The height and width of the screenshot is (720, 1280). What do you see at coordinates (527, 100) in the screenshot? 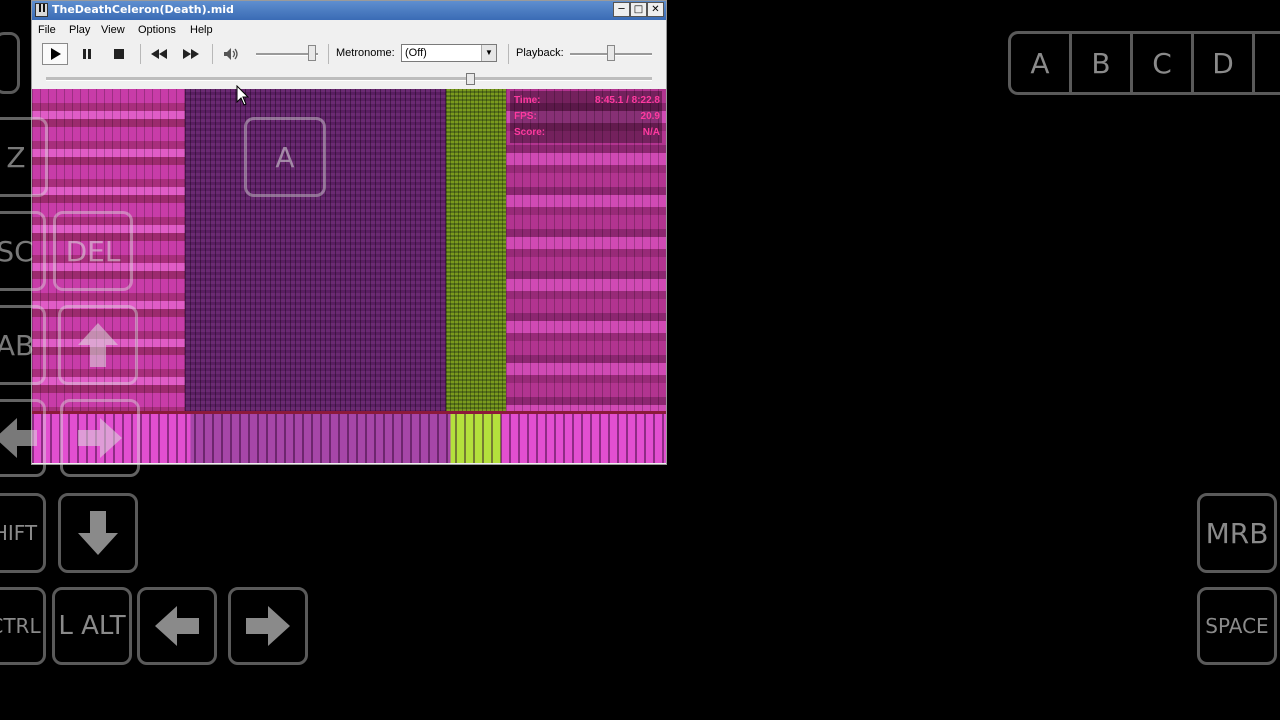
I see `stat-key: Time:` at bounding box center [527, 100].